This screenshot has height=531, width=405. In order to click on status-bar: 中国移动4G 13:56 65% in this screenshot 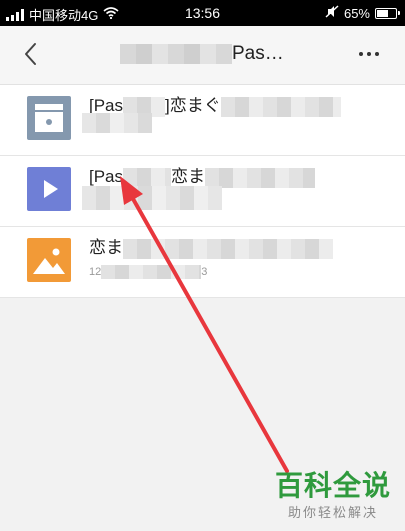, I will do `click(202, 13)`.